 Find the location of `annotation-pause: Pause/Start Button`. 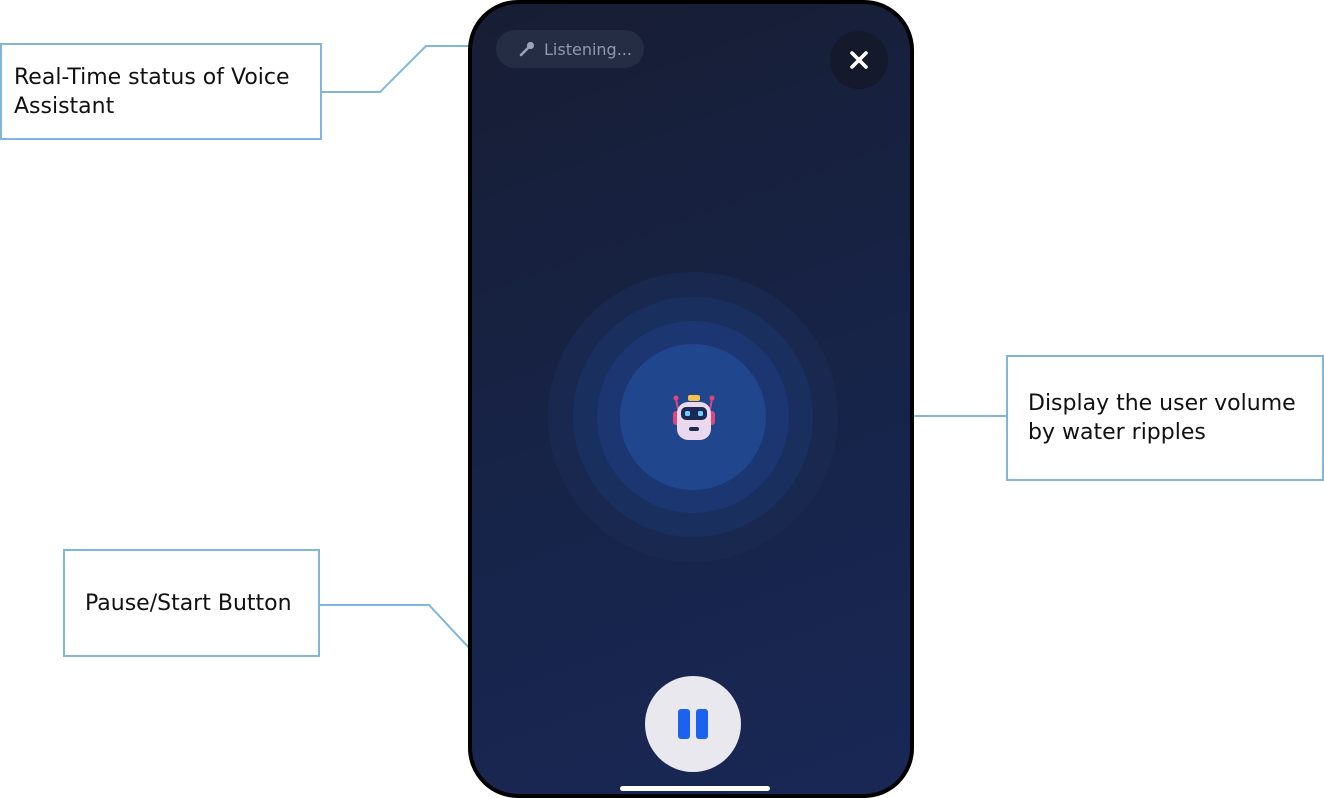

annotation-pause: Pause/Start Button is located at coordinates (191, 603).